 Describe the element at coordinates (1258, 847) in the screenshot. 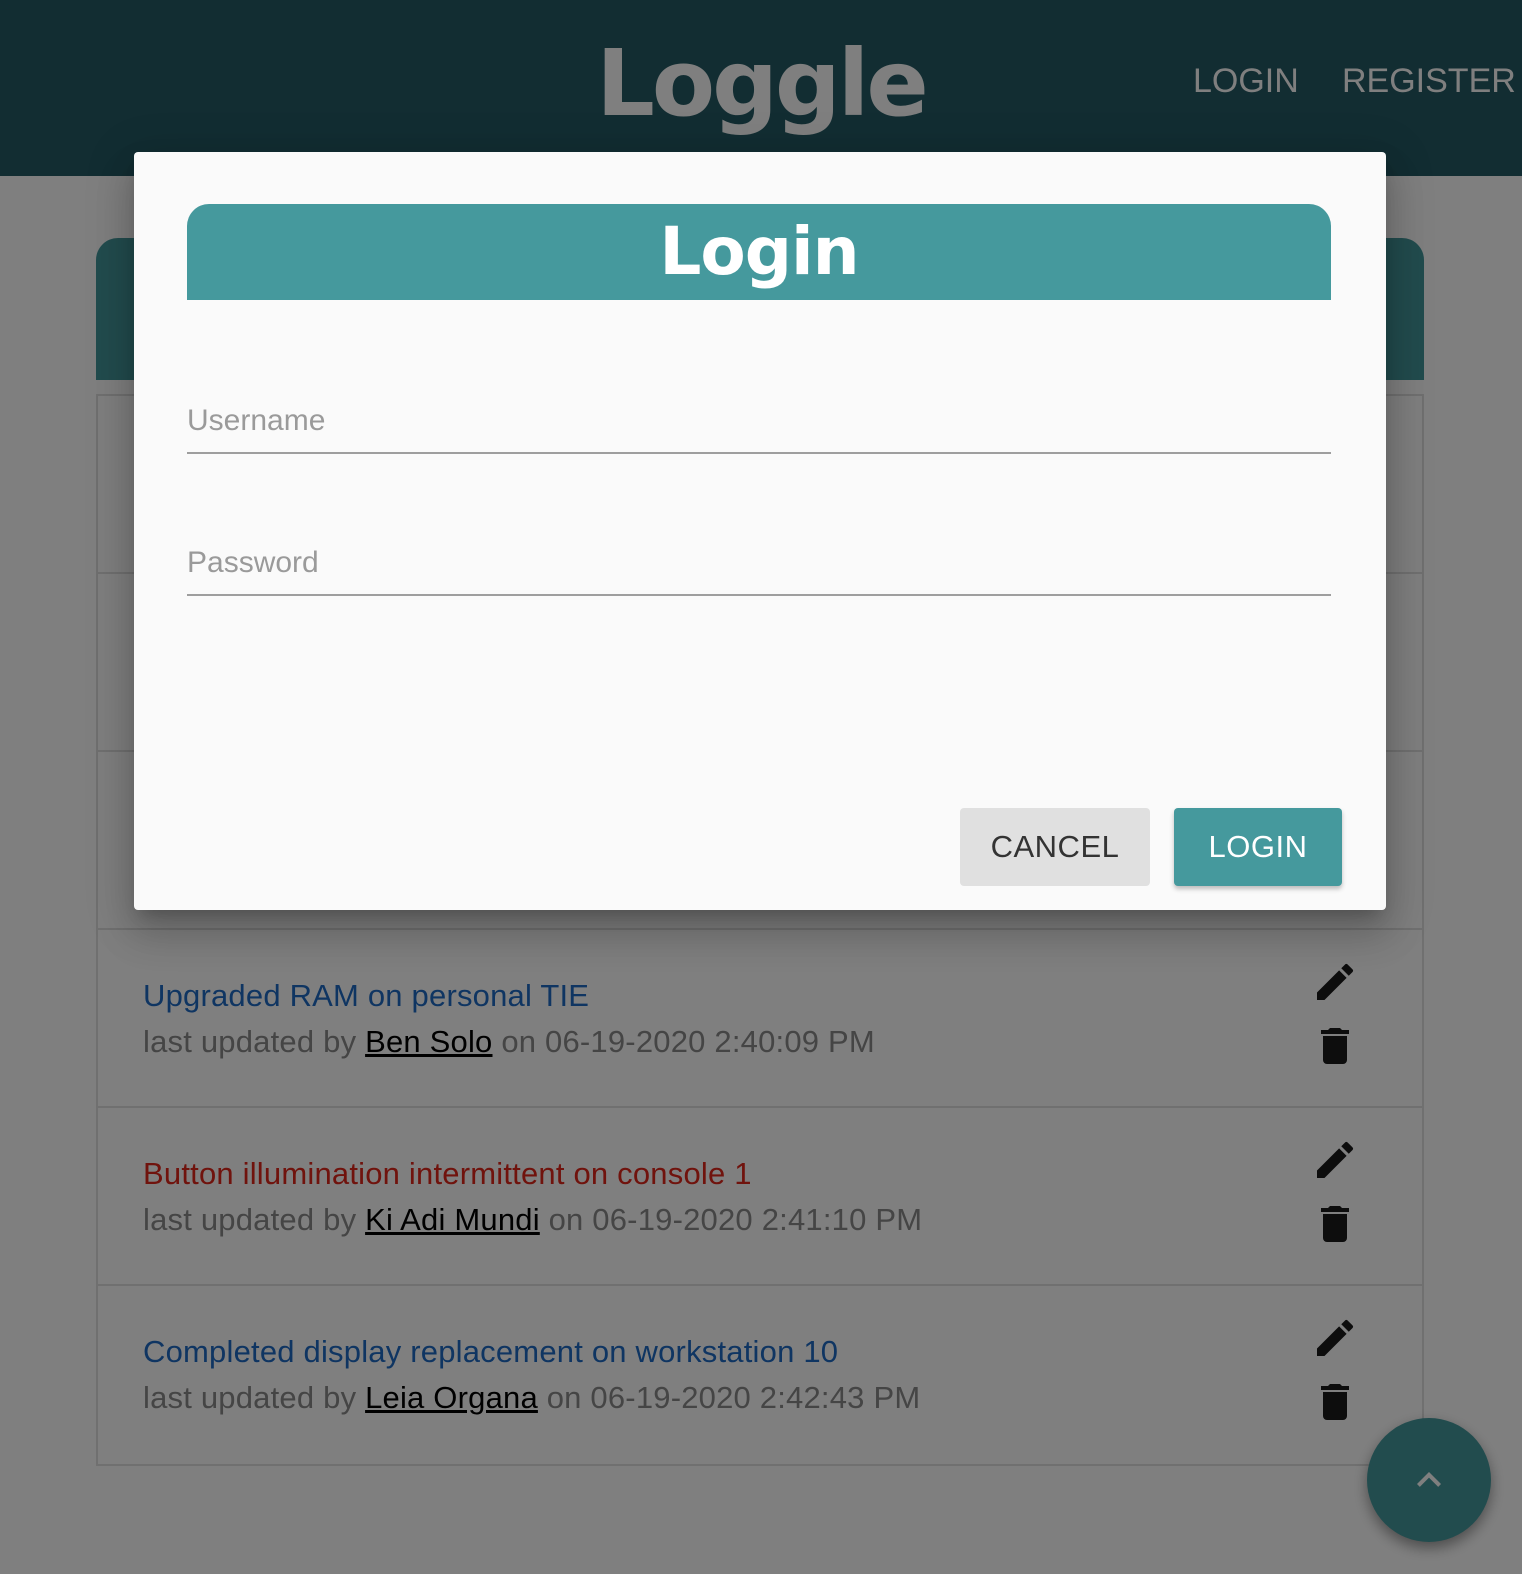

I see `login-button: LOGIN` at that location.